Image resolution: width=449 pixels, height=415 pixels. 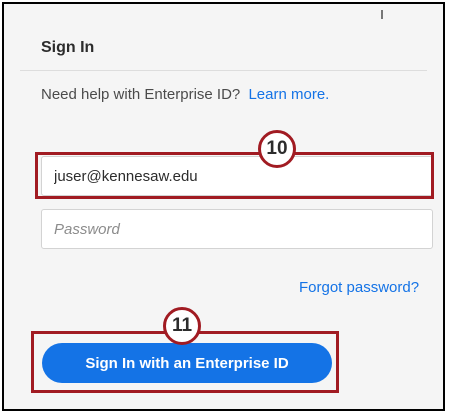 What do you see at coordinates (277, 149) in the screenshot?
I see `step-10-badge: 10` at bounding box center [277, 149].